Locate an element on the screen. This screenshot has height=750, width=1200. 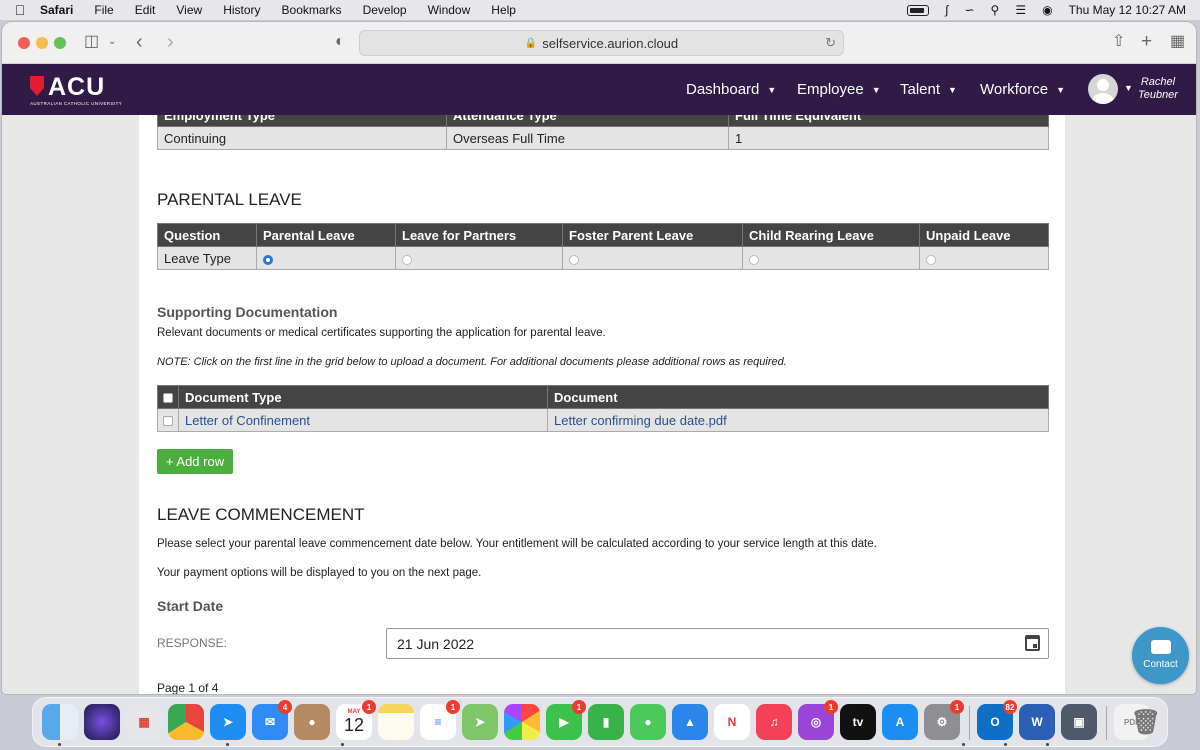
trash-icon: 🗑 is located at coordinates (1146, 722).